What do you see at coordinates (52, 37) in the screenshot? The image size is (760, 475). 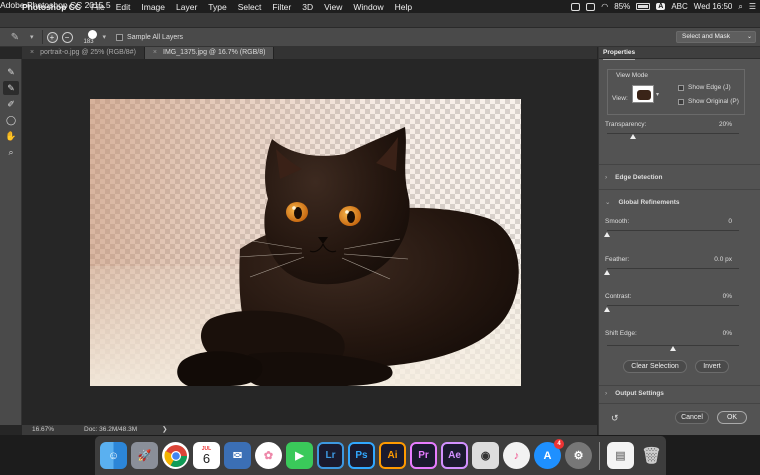 I see `add-to-selection-icon: +` at bounding box center [52, 37].